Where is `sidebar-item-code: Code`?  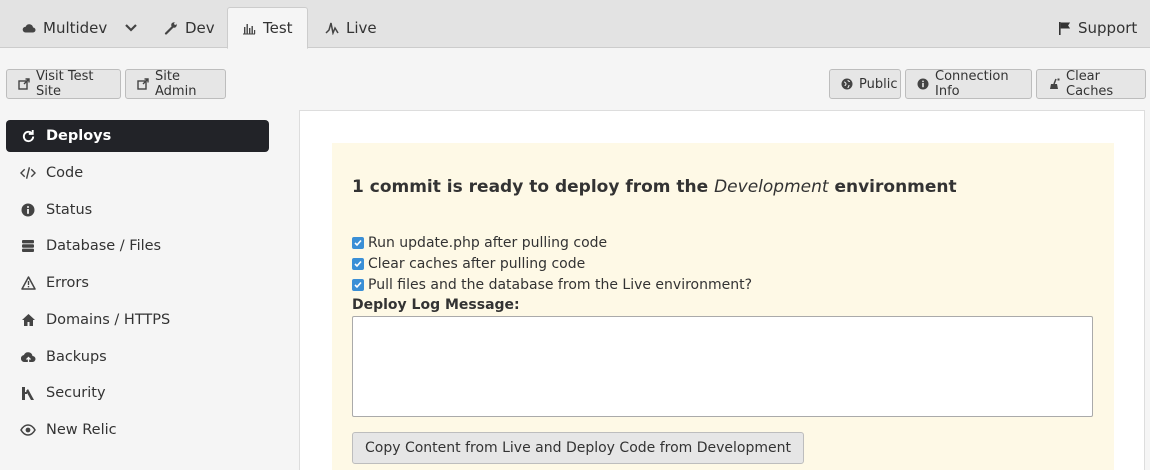
sidebar-item-code: Code is located at coordinates (137, 173).